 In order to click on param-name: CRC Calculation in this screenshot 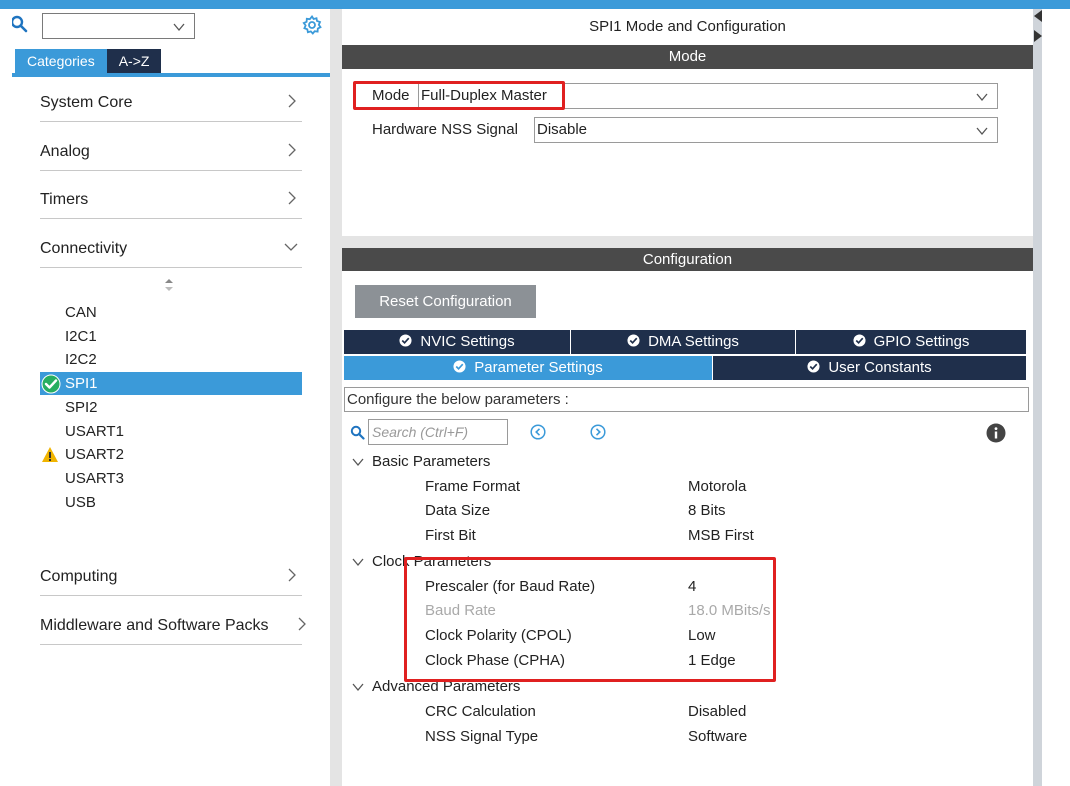, I will do `click(480, 711)`.